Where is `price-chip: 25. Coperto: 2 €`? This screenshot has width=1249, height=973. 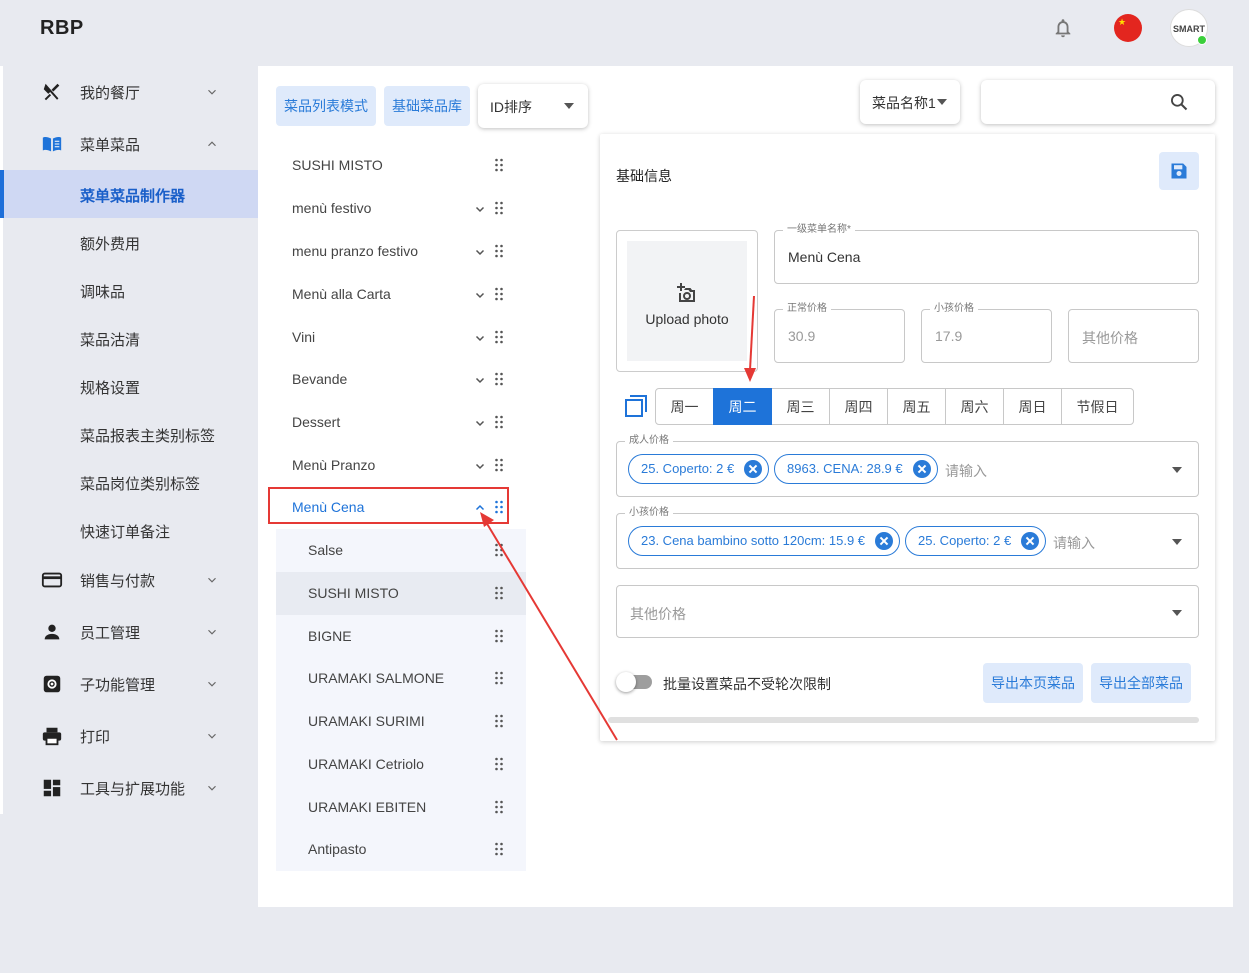 price-chip: 25. Coperto: 2 € is located at coordinates (699, 469).